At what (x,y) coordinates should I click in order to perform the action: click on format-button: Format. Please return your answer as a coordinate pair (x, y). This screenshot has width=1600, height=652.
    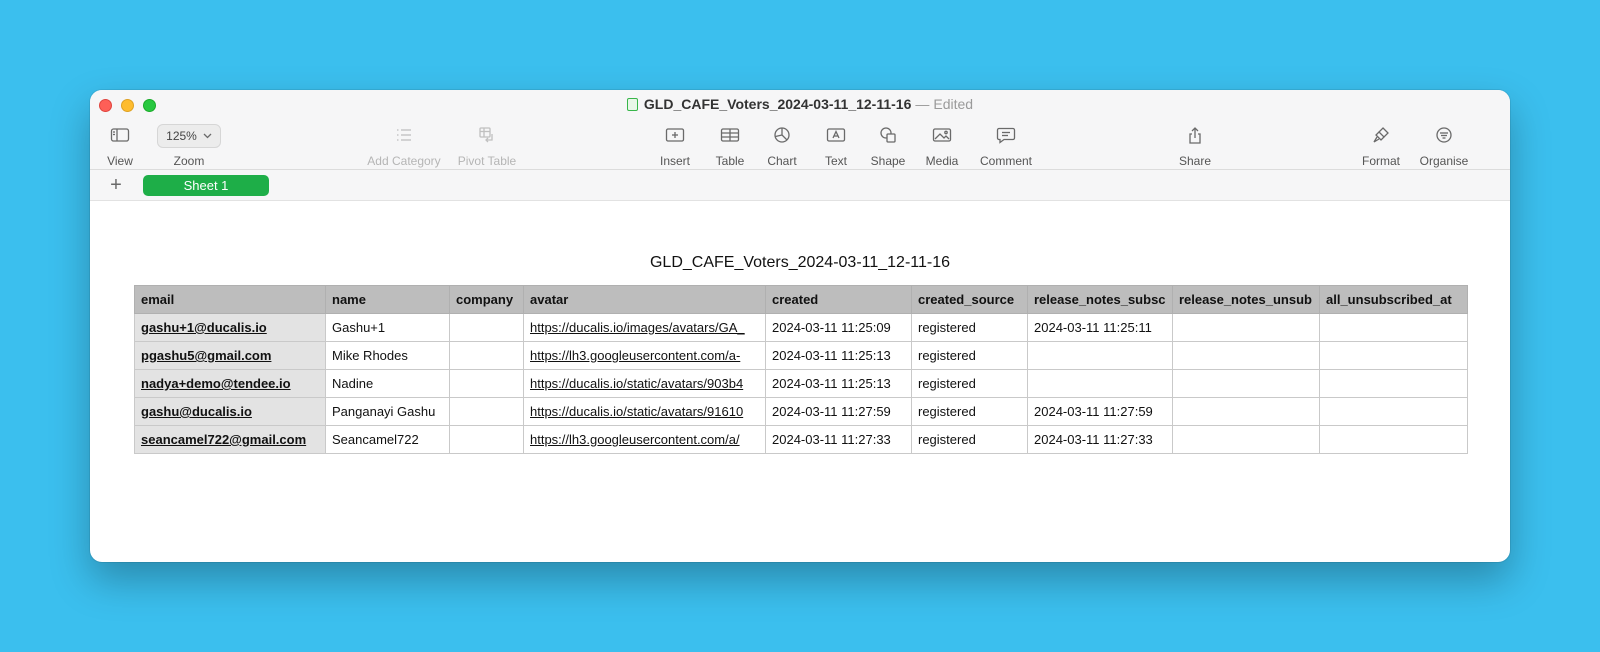
    Looking at the image, I should click on (1381, 146).